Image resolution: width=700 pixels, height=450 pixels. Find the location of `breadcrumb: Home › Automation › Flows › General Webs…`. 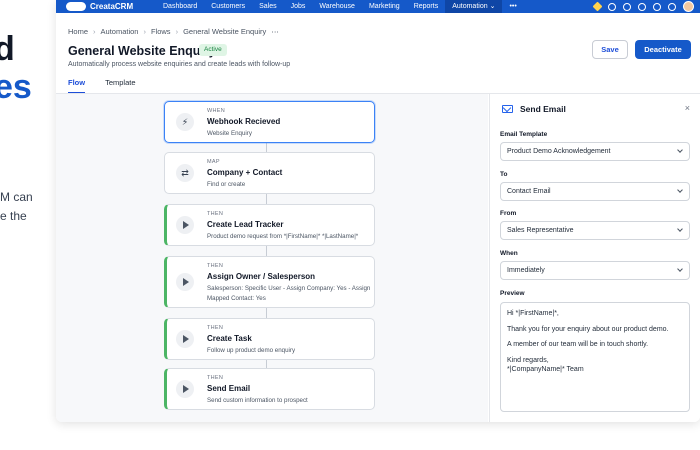

breadcrumb: Home › Automation › Flows › General Webs… is located at coordinates (173, 31).